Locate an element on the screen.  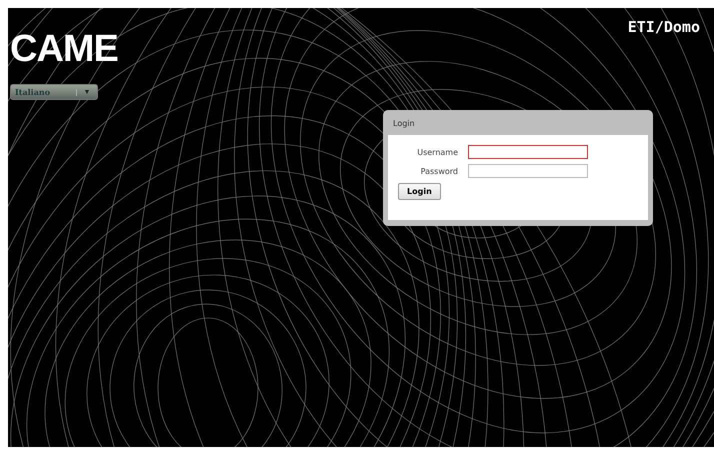
field-label: Password is located at coordinates (439, 171).